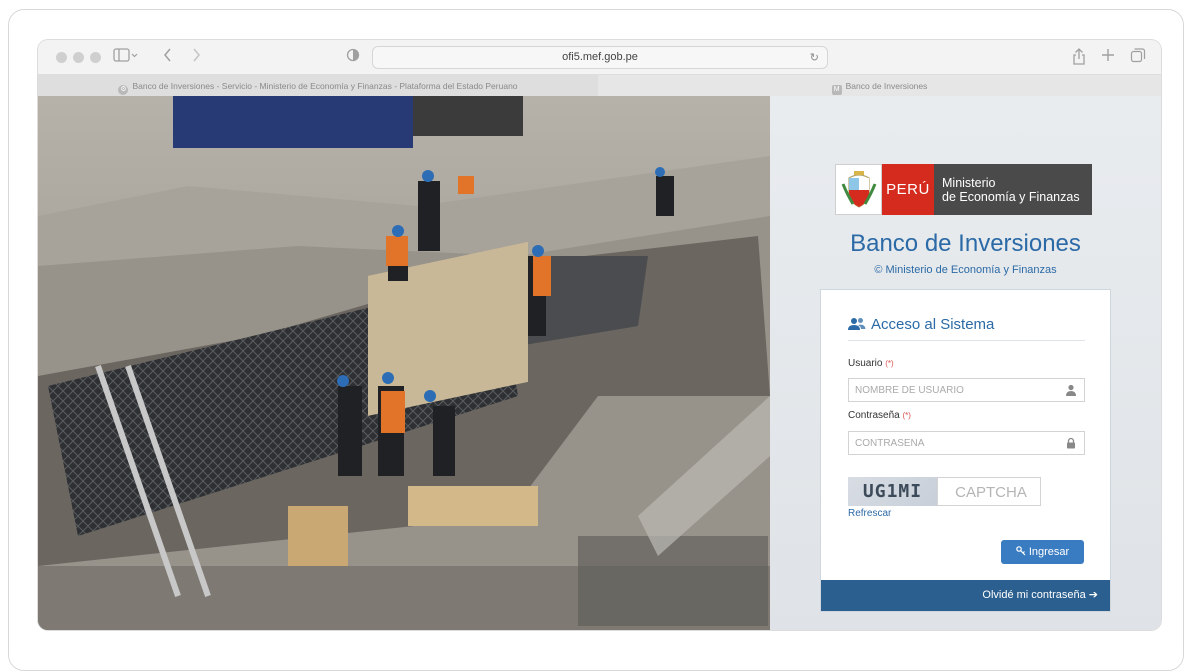  Describe the element at coordinates (965, 595) in the screenshot. I see `forgot-password-link: Olvidé mi contraseña ➔` at that location.